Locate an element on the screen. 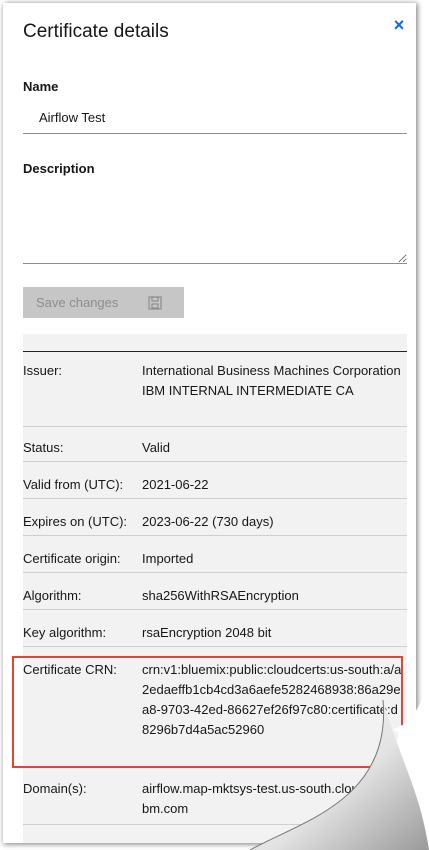 This screenshot has width=429, height=850. detail-row-key-algorithm: Key algorithm: rsaEncryption 2048 bit is located at coordinates (215, 635).